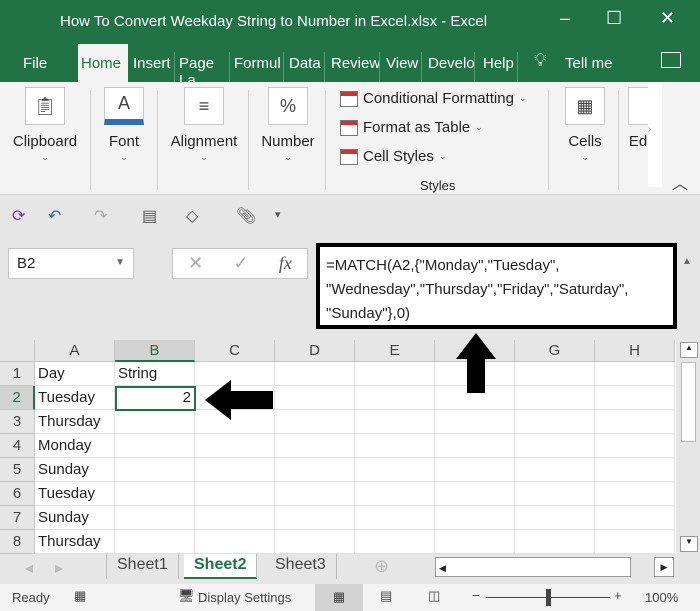 This screenshot has width=700, height=611. I want to click on sheet-tab-2: Sheet2, so click(221, 566).